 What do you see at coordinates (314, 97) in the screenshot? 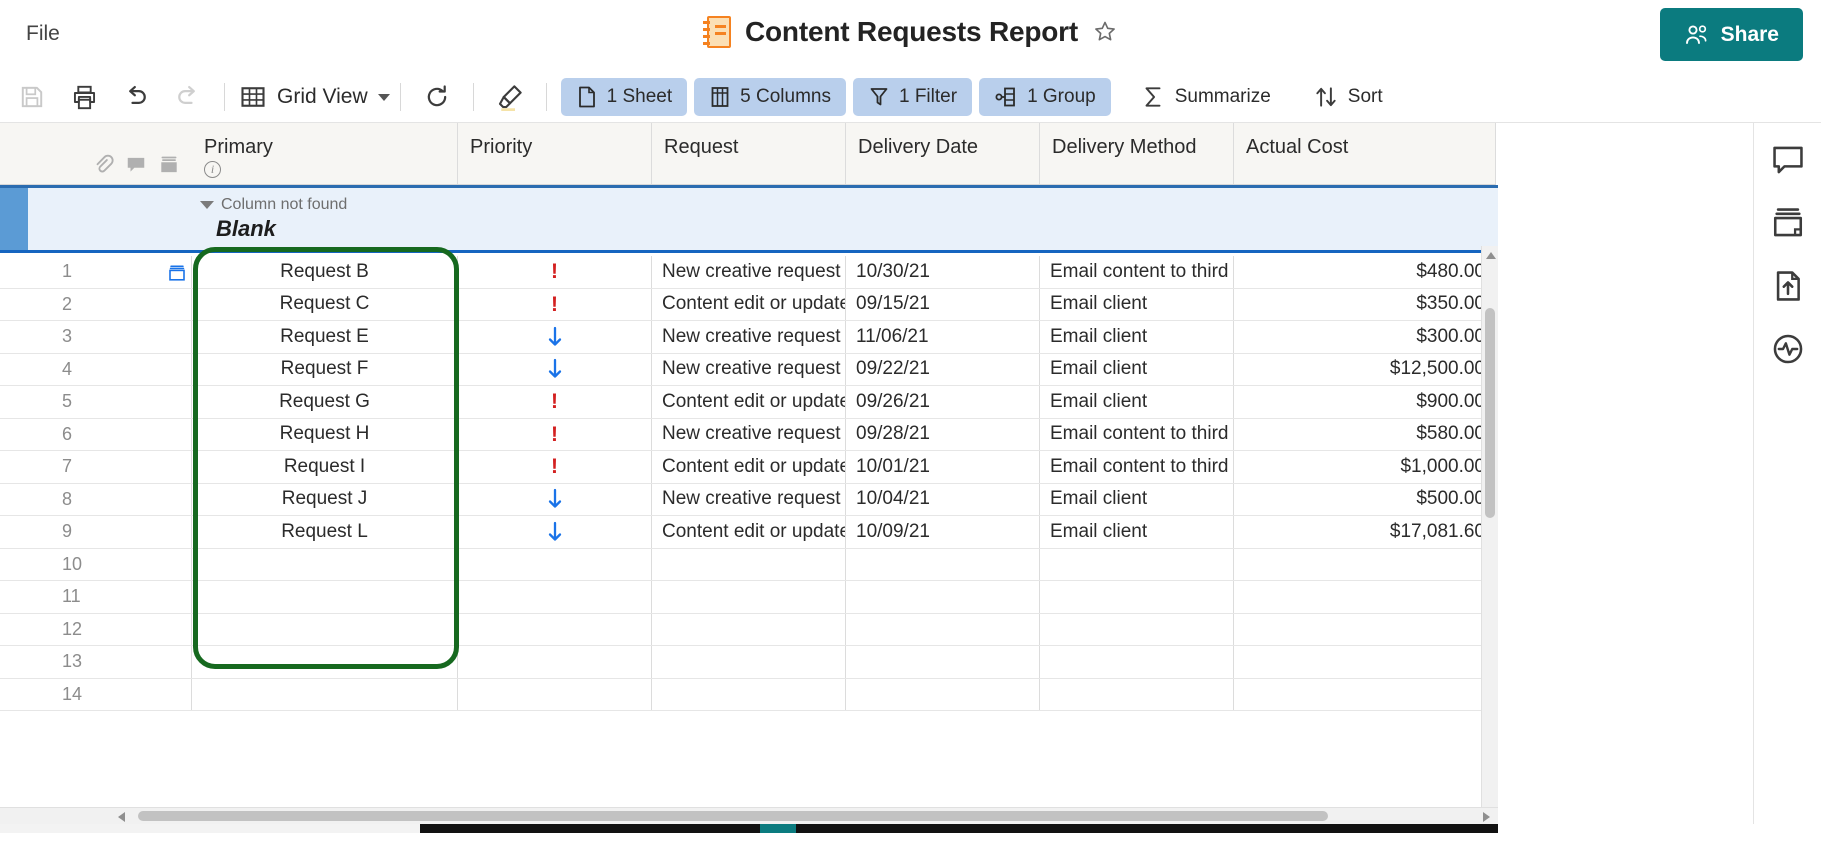
I see `view-selector: Grid View` at bounding box center [314, 97].